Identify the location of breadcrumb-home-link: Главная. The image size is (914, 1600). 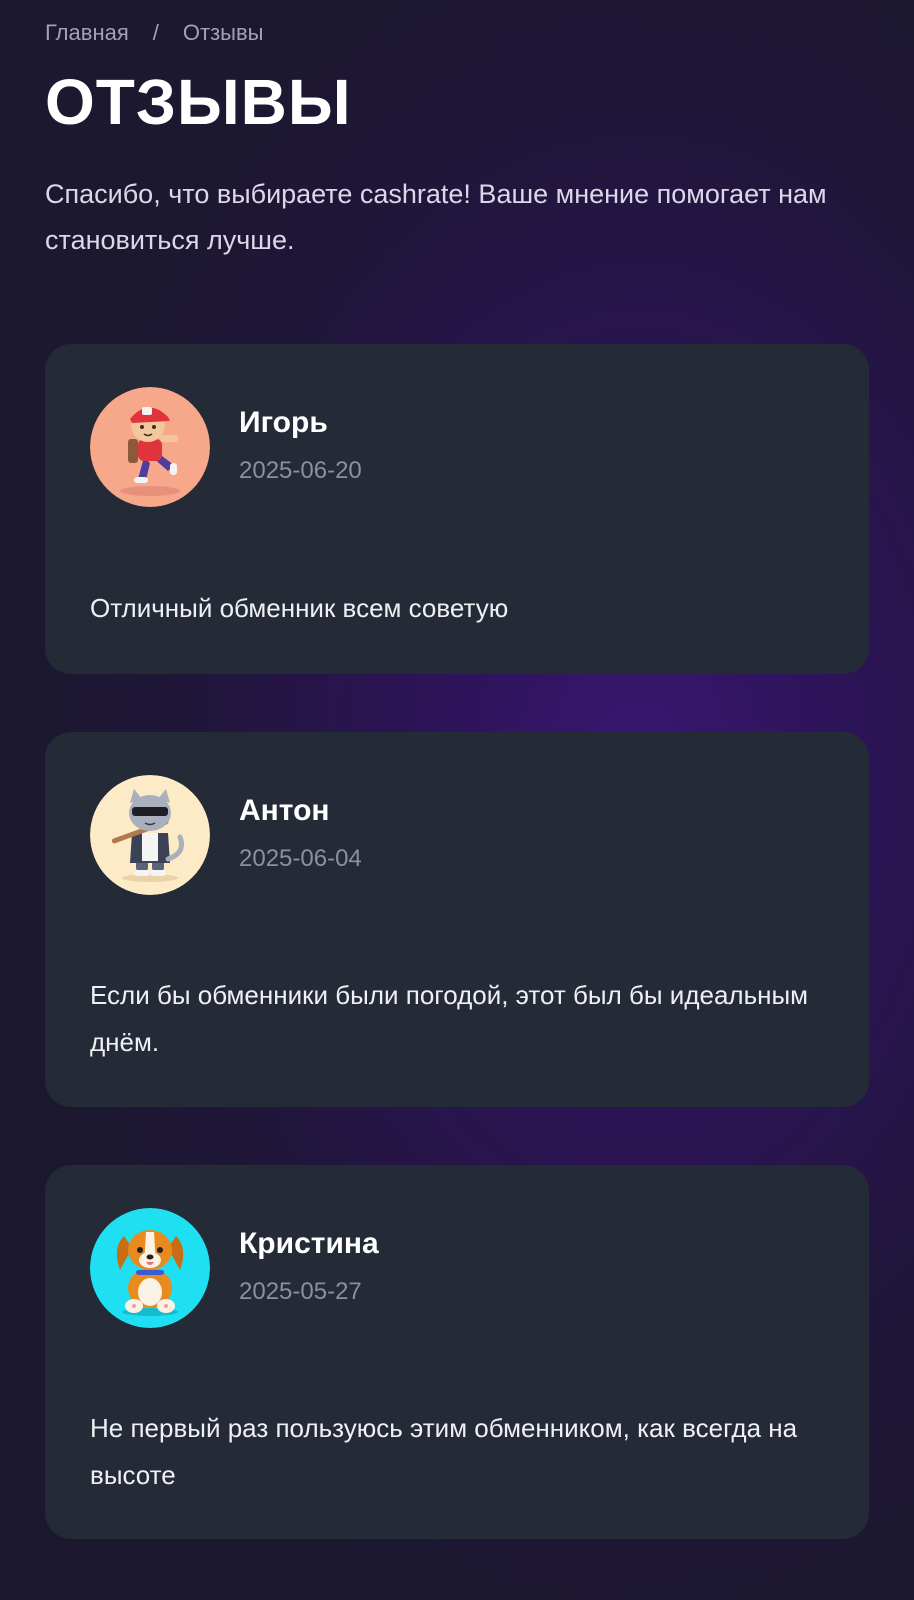
(87, 33).